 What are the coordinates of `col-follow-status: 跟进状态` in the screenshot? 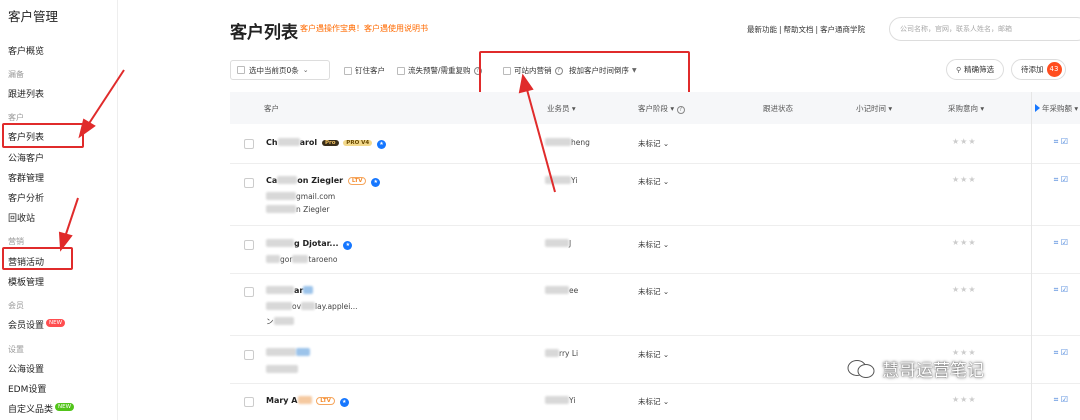 It's located at (778, 108).